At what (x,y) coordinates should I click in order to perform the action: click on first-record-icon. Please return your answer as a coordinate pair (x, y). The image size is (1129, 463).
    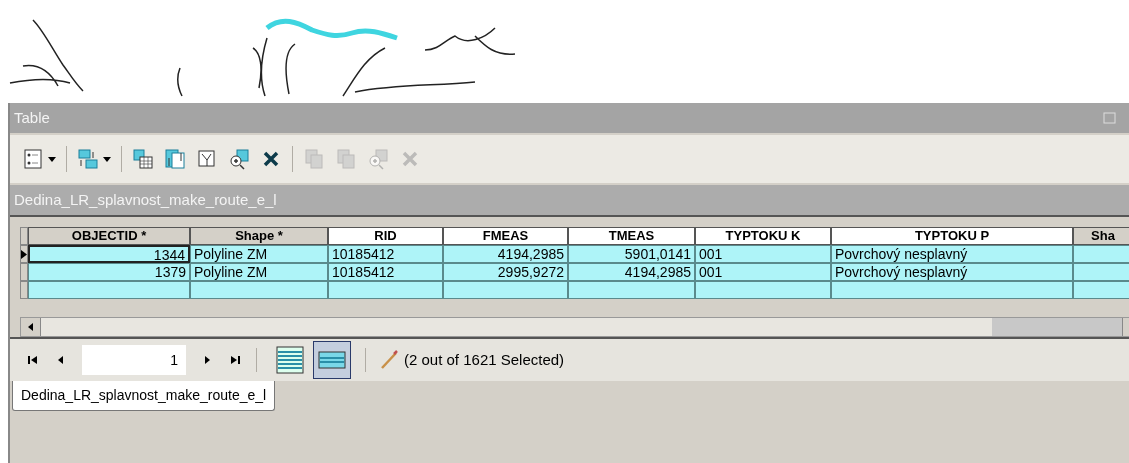
    Looking at the image, I should click on (33, 360).